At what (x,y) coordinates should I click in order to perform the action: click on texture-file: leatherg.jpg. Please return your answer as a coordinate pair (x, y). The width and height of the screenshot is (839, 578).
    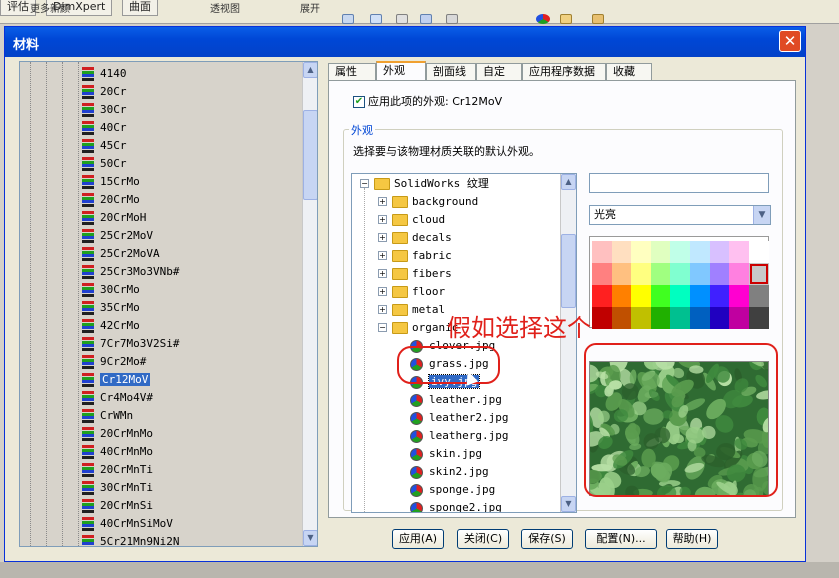
    Looking at the image, I should click on (459, 436).